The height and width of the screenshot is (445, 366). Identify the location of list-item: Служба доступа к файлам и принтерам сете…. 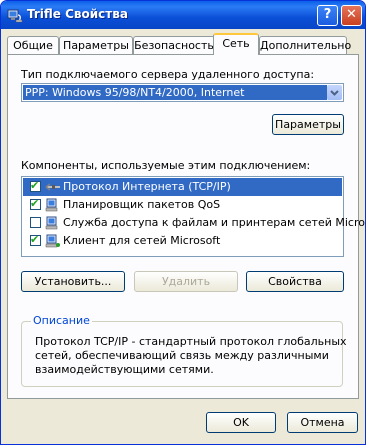
(194, 223).